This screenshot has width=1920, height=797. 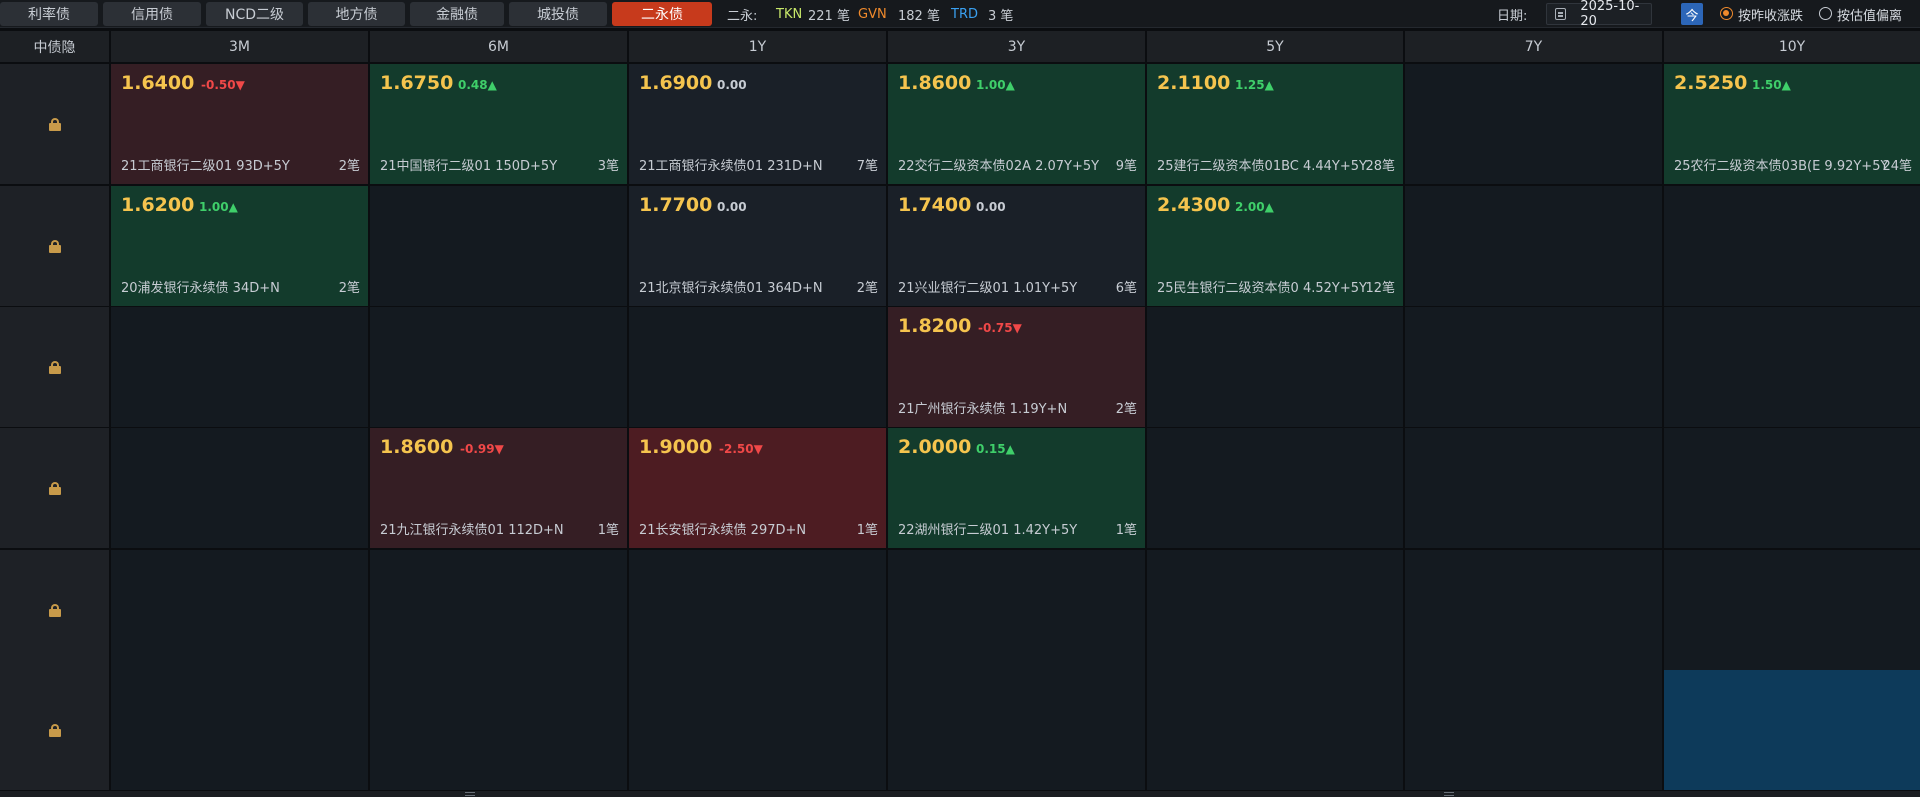 I want to click on quote-cell-0-5y: 2.1100 1.25▲ 25建行二级资本债01BC 4.44Y+5Y 28笔, so click(x=1275, y=124).